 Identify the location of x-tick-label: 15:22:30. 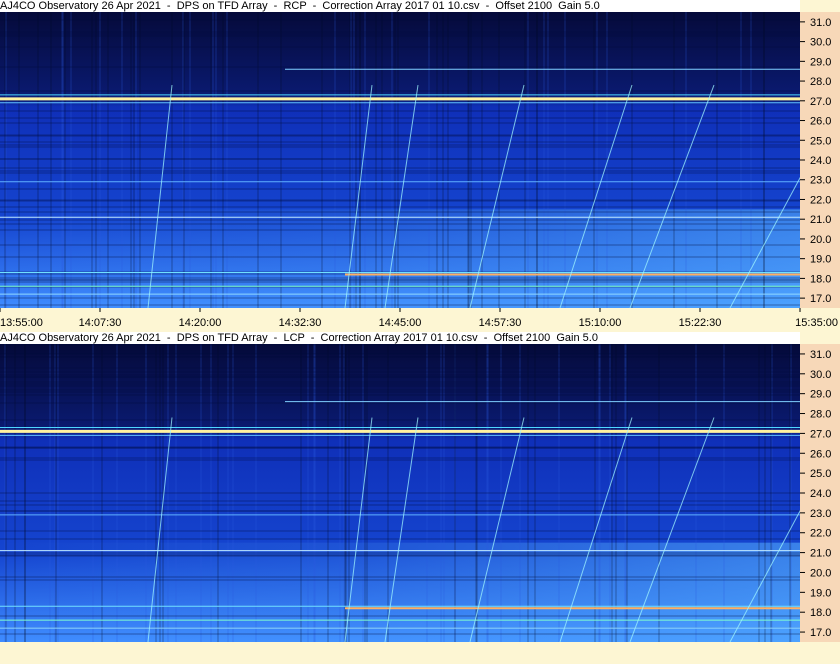
(700, 323).